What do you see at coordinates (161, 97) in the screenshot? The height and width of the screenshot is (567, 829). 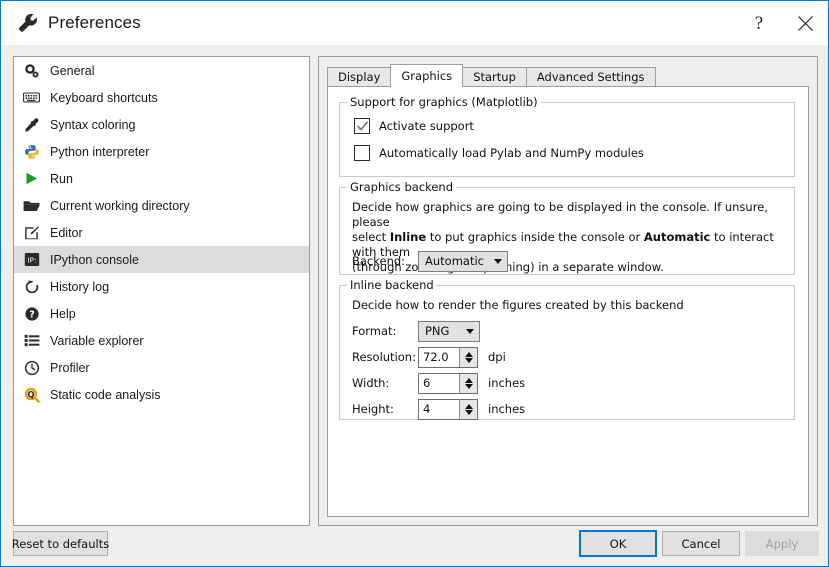 I see `sidebar-item-keyboard-shortcuts: Keyboard shortcuts` at bounding box center [161, 97].